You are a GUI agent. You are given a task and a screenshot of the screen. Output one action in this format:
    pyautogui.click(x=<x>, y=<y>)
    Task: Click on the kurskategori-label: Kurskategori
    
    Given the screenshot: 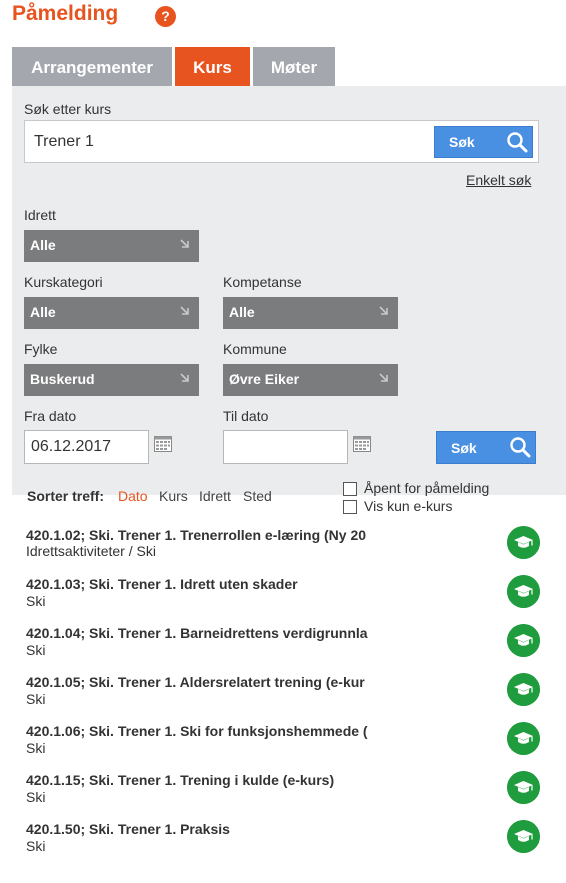 What is the action you would take?
    pyautogui.click(x=63, y=282)
    